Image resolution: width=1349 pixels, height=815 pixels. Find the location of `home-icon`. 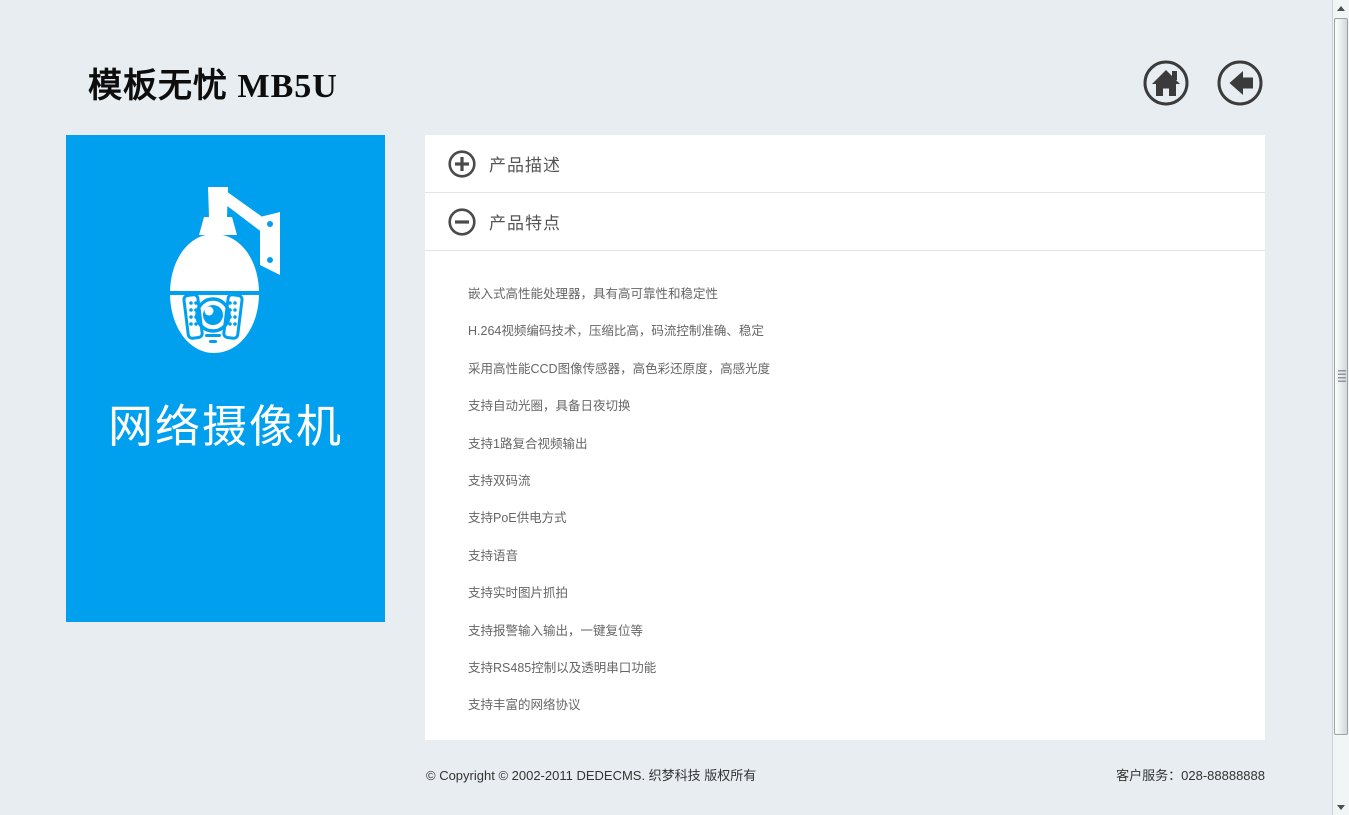

home-icon is located at coordinates (1166, 83).